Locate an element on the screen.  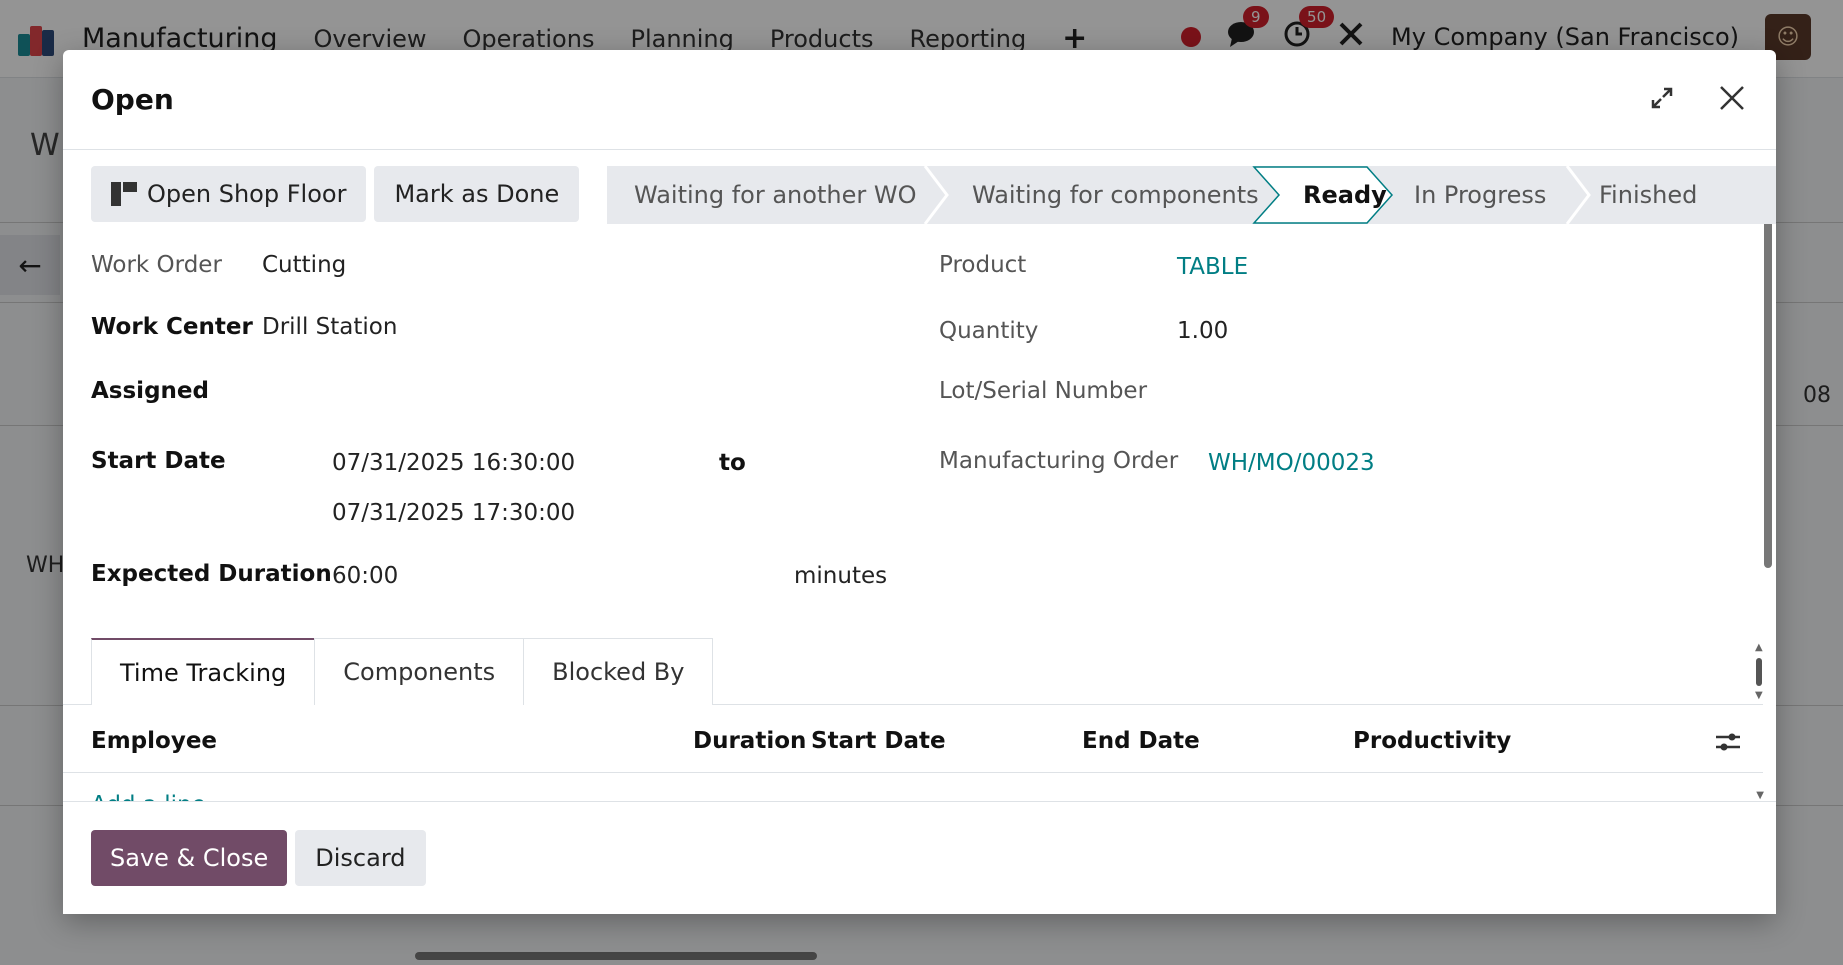
duration-unit: minutes is located at coordinates (841, 576).